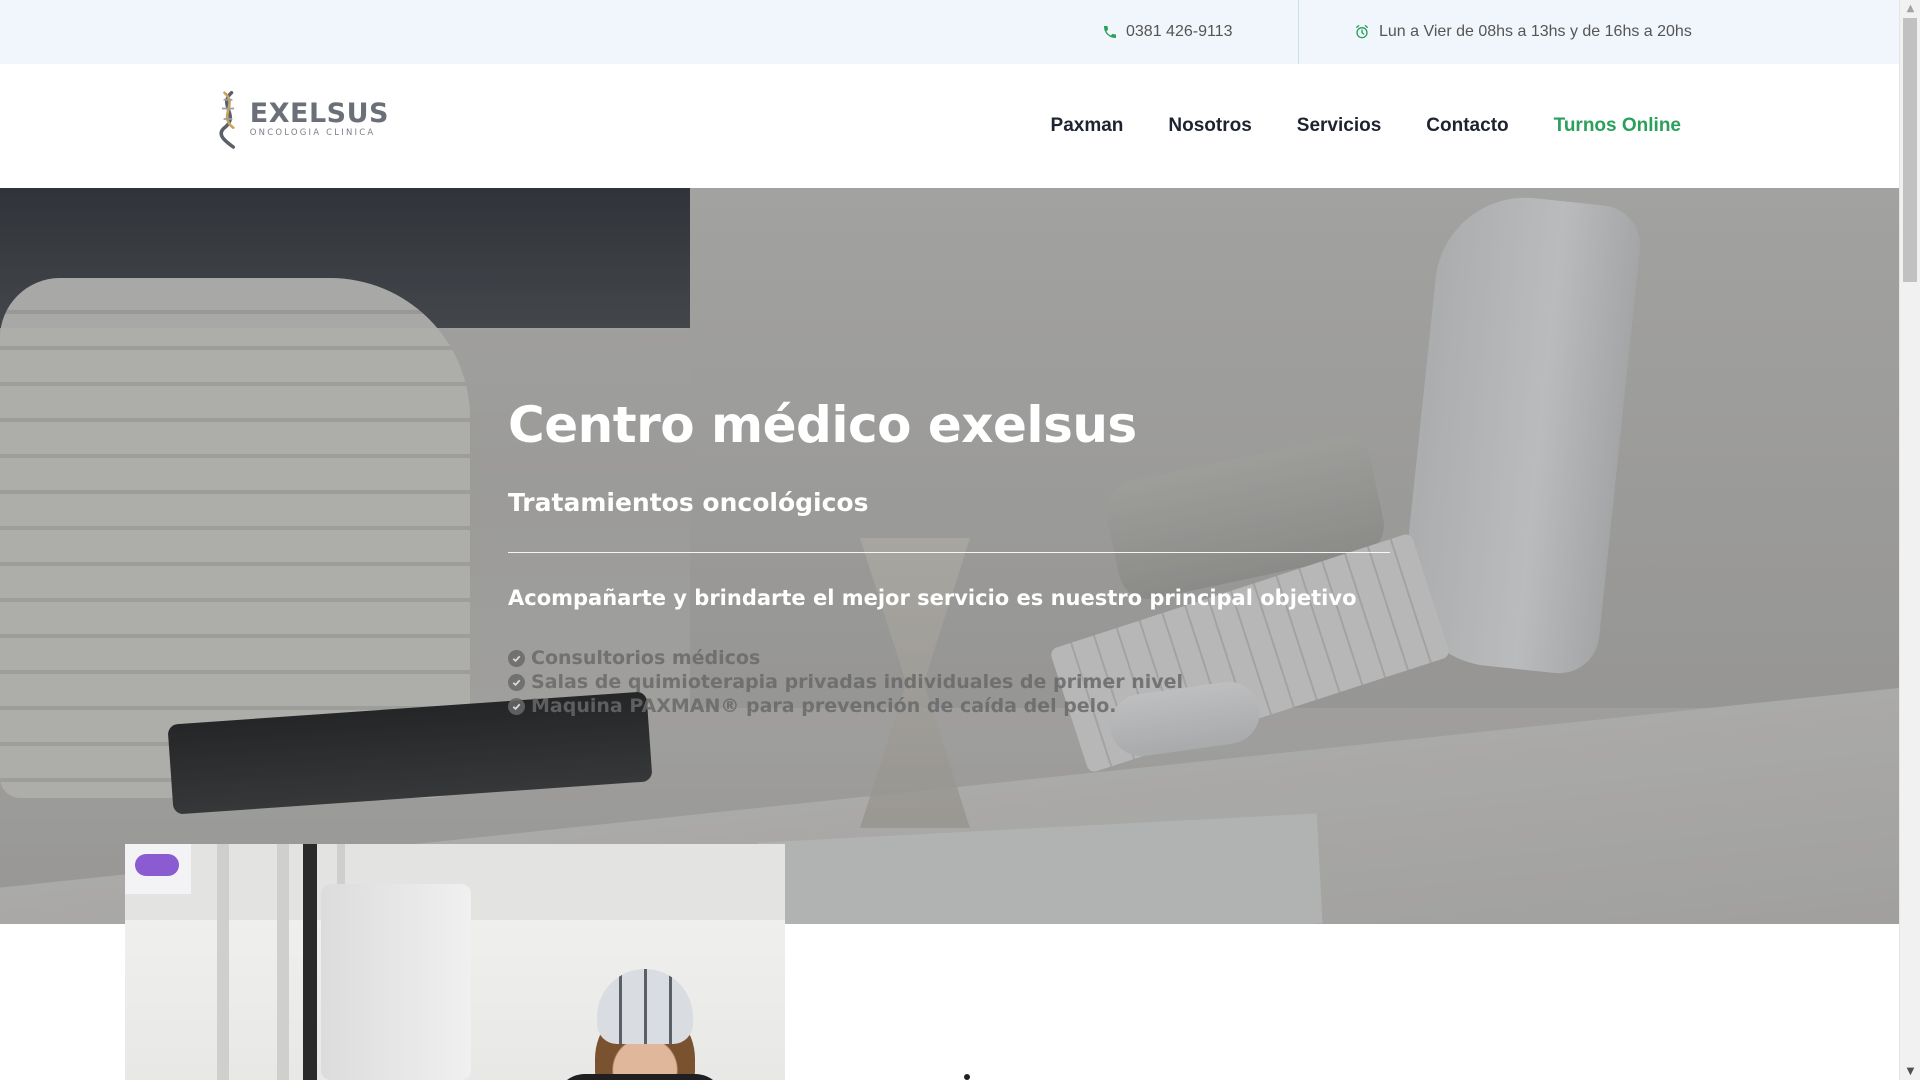 This screenshot has height=1080, width=1920. What do you see at coordinates (1362, 32) in the screenshot?
I see `alarm-clock-icon` at bounding box center [1362, 32].